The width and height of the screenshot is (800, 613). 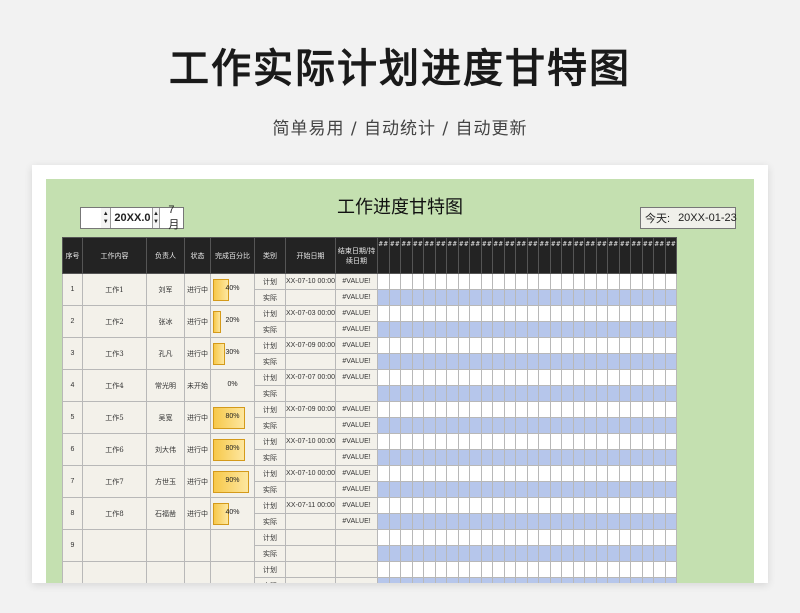 I want to click on actual-end-cell, so click(x=357, y=580).